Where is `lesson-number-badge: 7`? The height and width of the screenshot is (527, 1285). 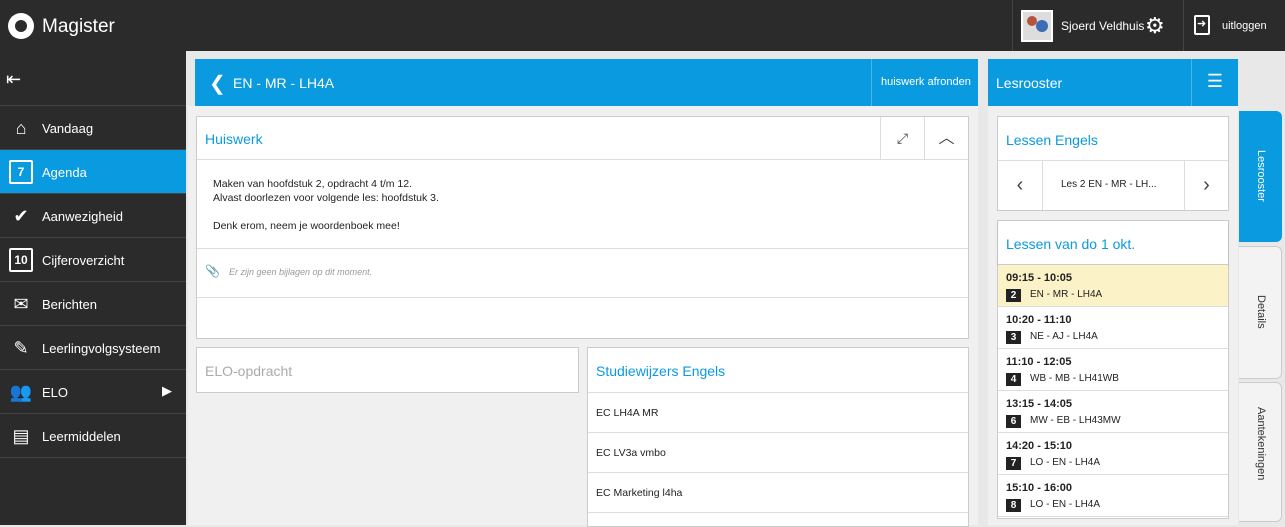 lesson-number-badge: 7 is located at coordinates (1013, 463).